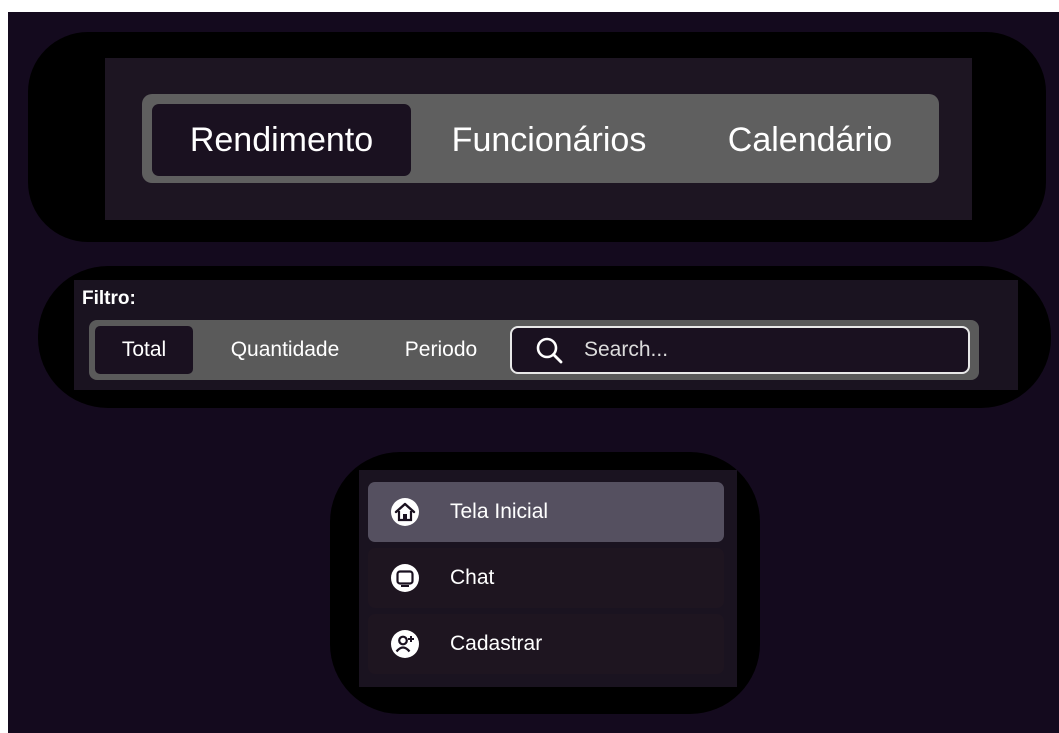 The width and height of the screenshot is (1059, 733). Describe the element at coordinates (109, 298) in the screenshot. I see `filter-label: Filtro:` at that location.